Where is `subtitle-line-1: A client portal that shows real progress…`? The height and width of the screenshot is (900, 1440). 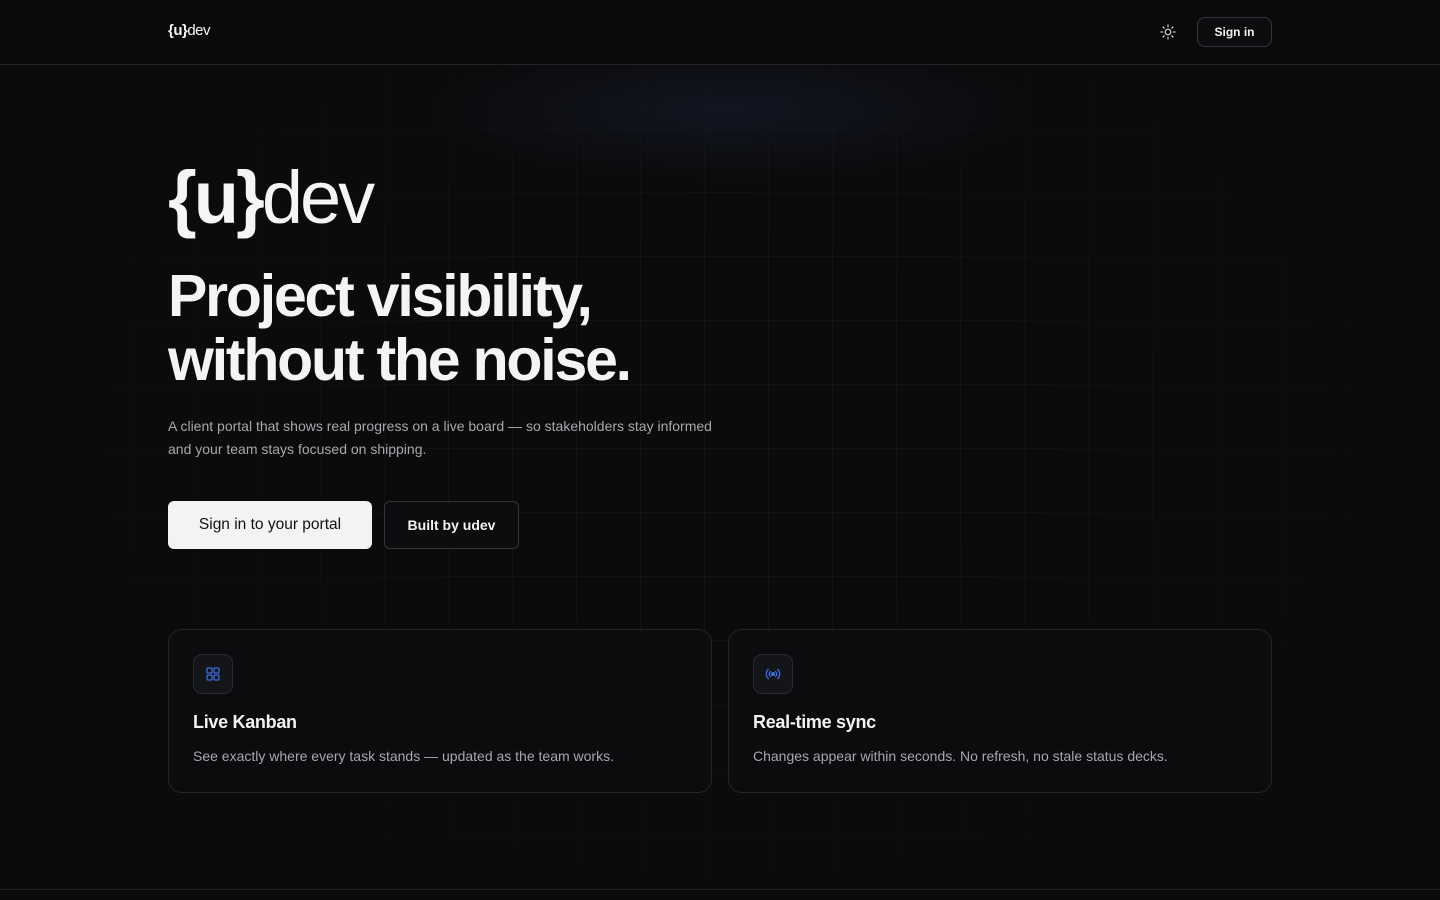
subtitle-line-1: A client portal that shows real progress… is located at coordinates (440, 426).